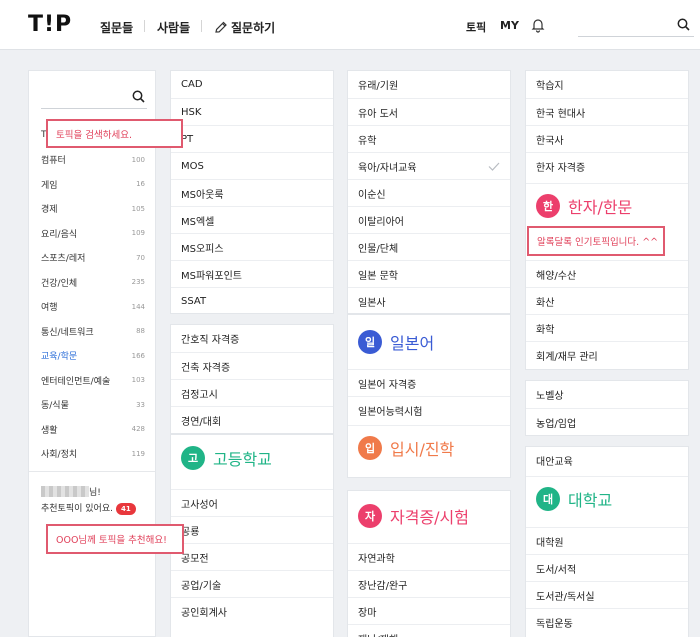 The image size is (700, 637). Describe the element at coordinates (138, 208) in the screenshot. I see `category-count: 105` at that location.